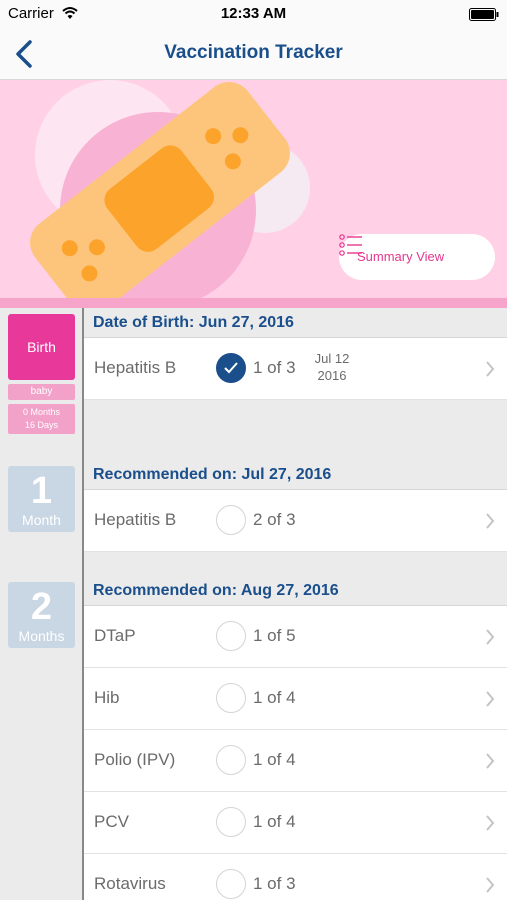  Describe the element at coordinates (274, 635) in the screenshot. I see `dose-count: 1 of 5` at that location.